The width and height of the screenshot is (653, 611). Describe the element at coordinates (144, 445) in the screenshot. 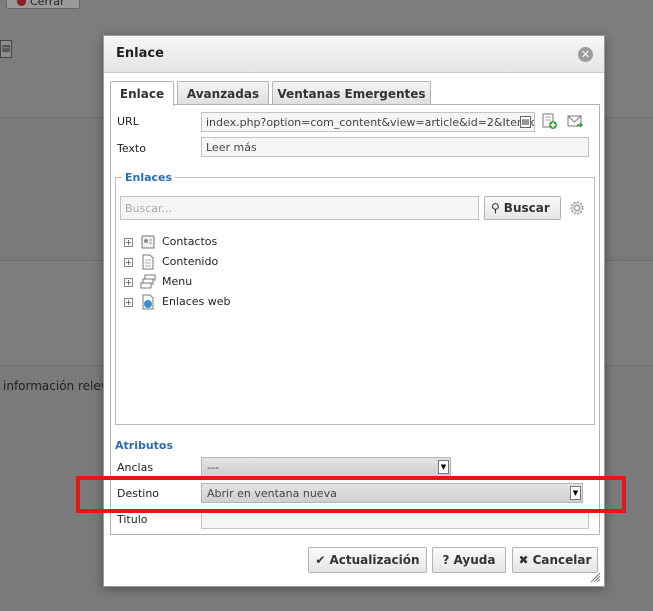

I see `attributes-title: Atributos` at that location.